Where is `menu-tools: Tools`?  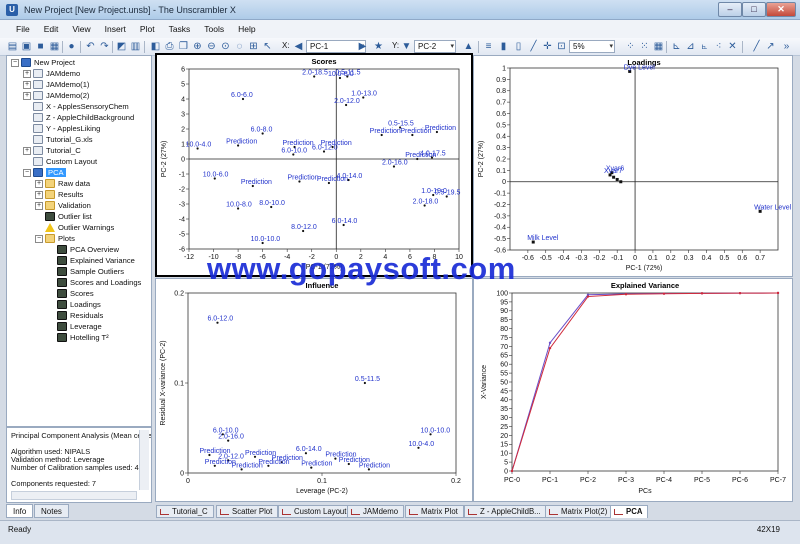
menu-tools: Tools is located at coordinates (214, 29).